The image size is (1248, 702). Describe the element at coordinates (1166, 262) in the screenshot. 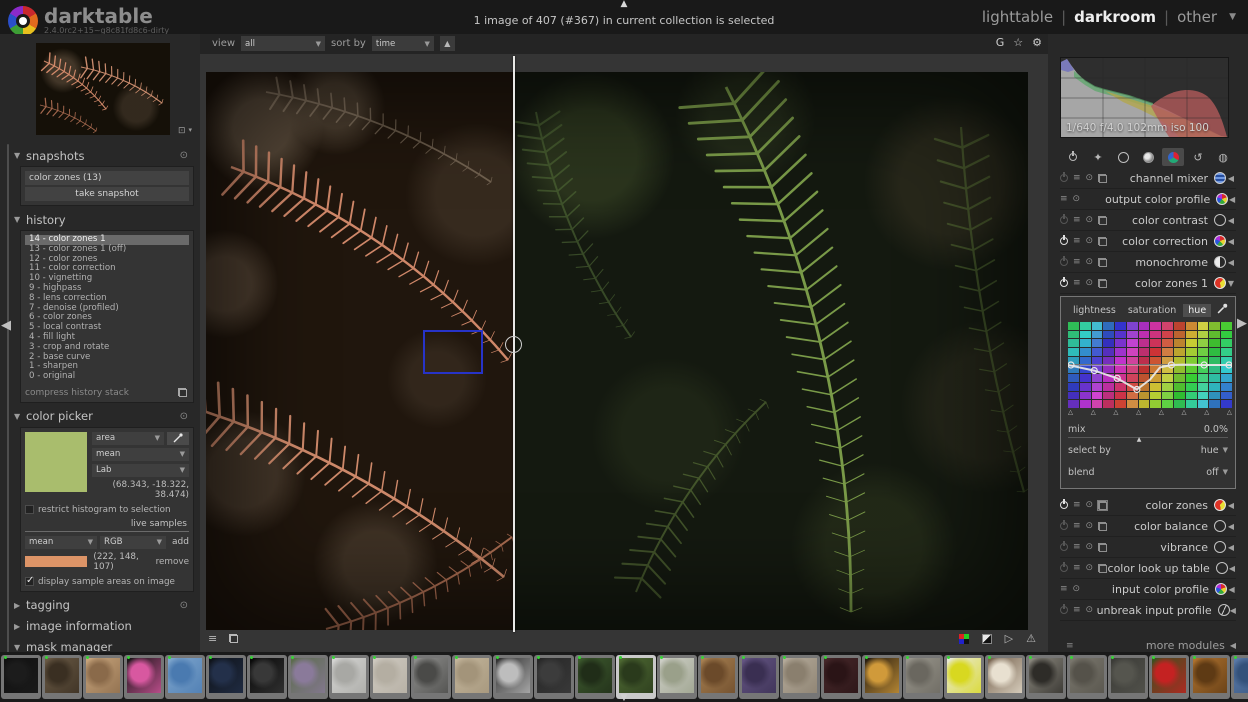

I see `module-label: monochrome` at that location.